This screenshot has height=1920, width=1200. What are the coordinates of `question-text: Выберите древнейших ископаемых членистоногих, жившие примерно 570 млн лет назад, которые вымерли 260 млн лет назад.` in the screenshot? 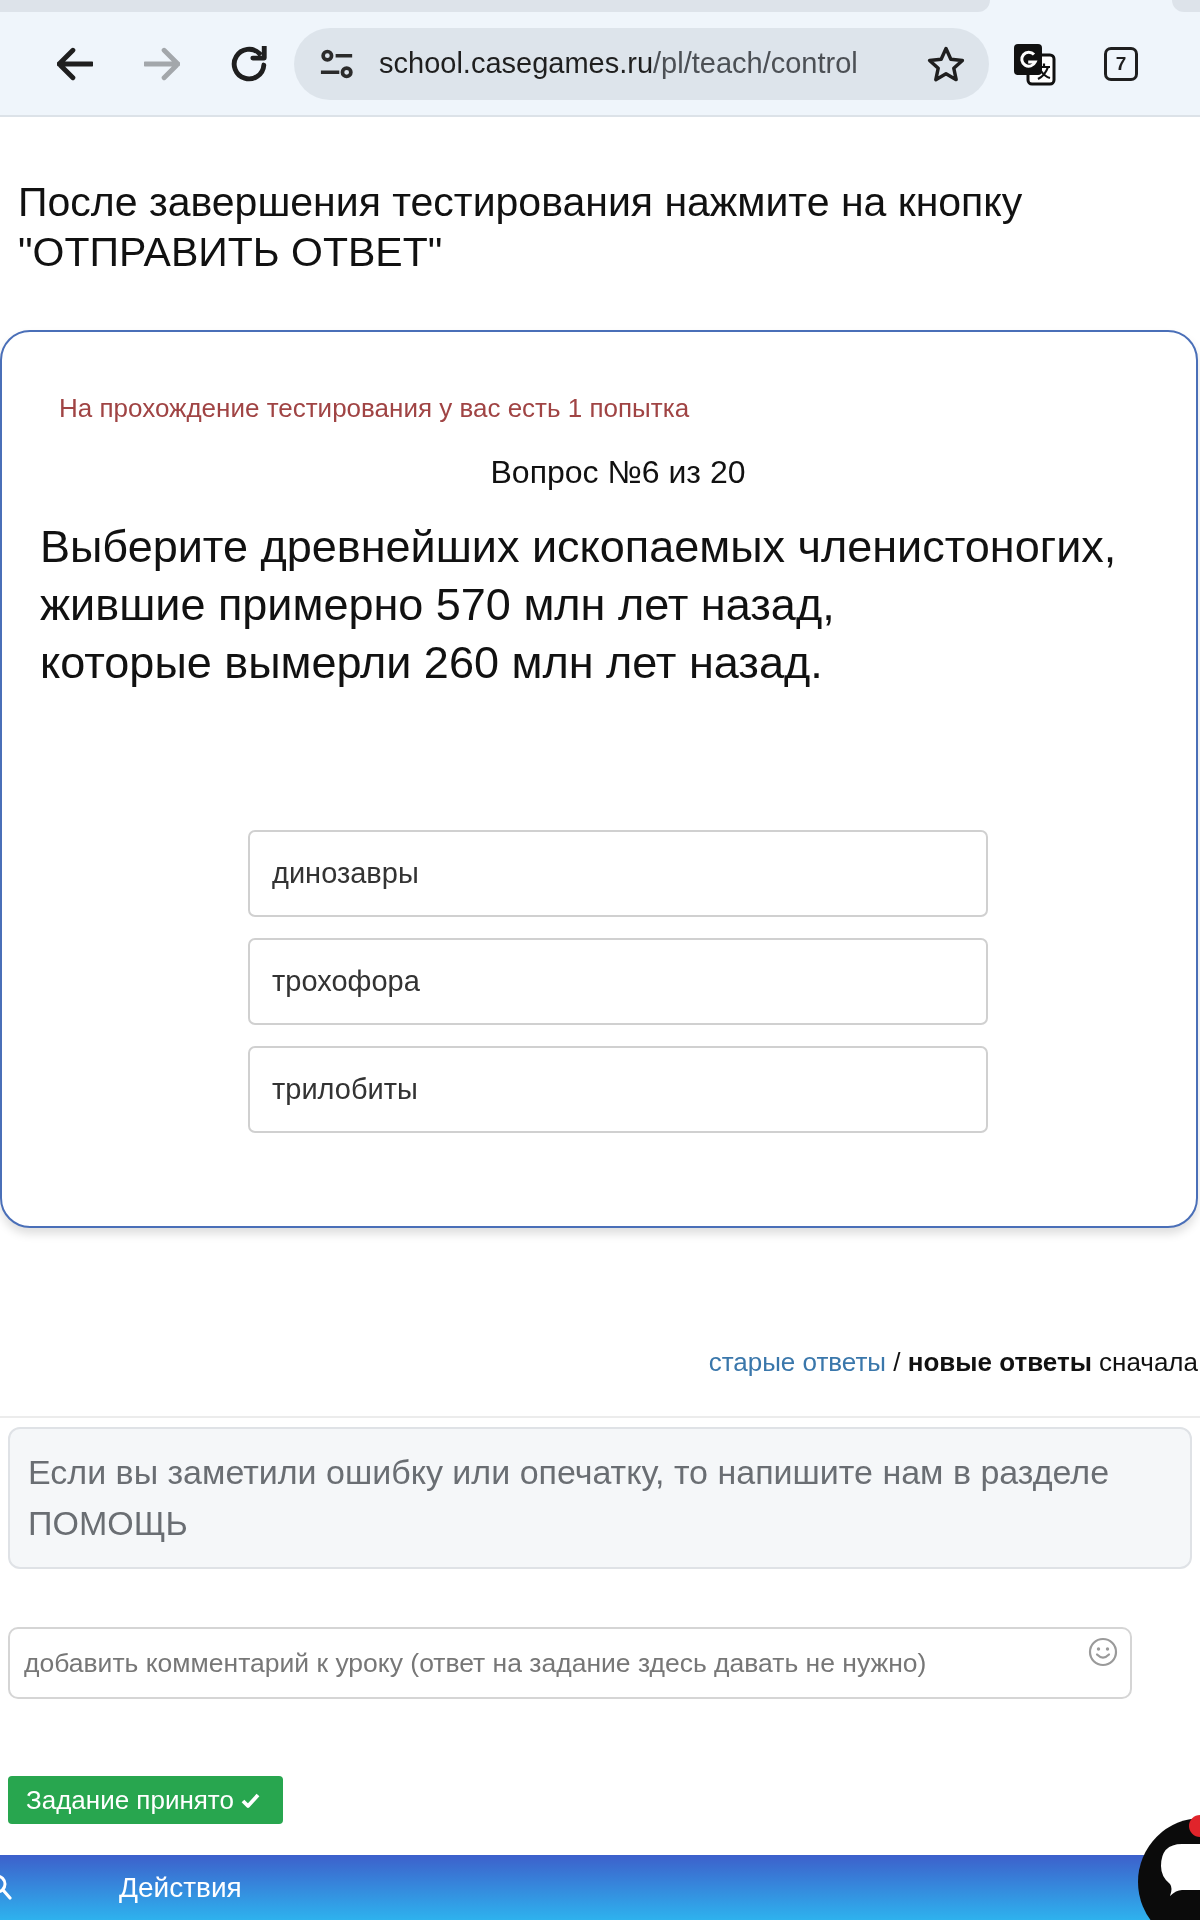 It's located at (579, 605).